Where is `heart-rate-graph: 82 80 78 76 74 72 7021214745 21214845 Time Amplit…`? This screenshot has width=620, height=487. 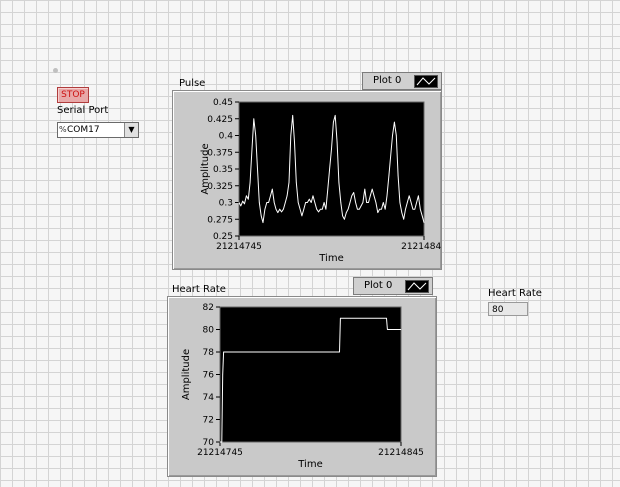
heart-rate-graph: 82 80 78 76 74 72 7021214745 21214845 Time Amplit… is located at coordinates (302, 386).